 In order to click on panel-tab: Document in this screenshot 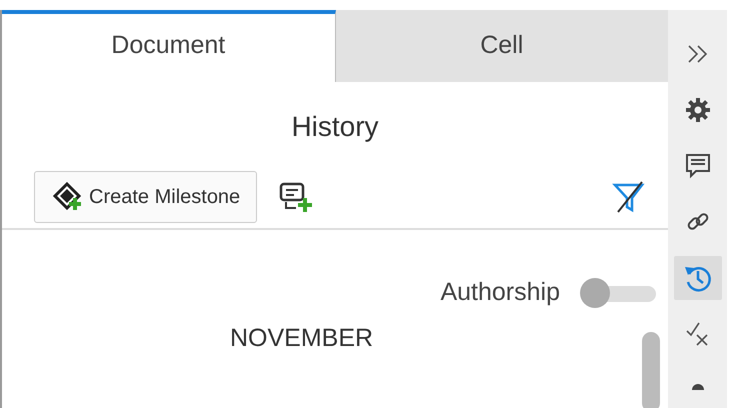, I will do `click(169, 46)`.